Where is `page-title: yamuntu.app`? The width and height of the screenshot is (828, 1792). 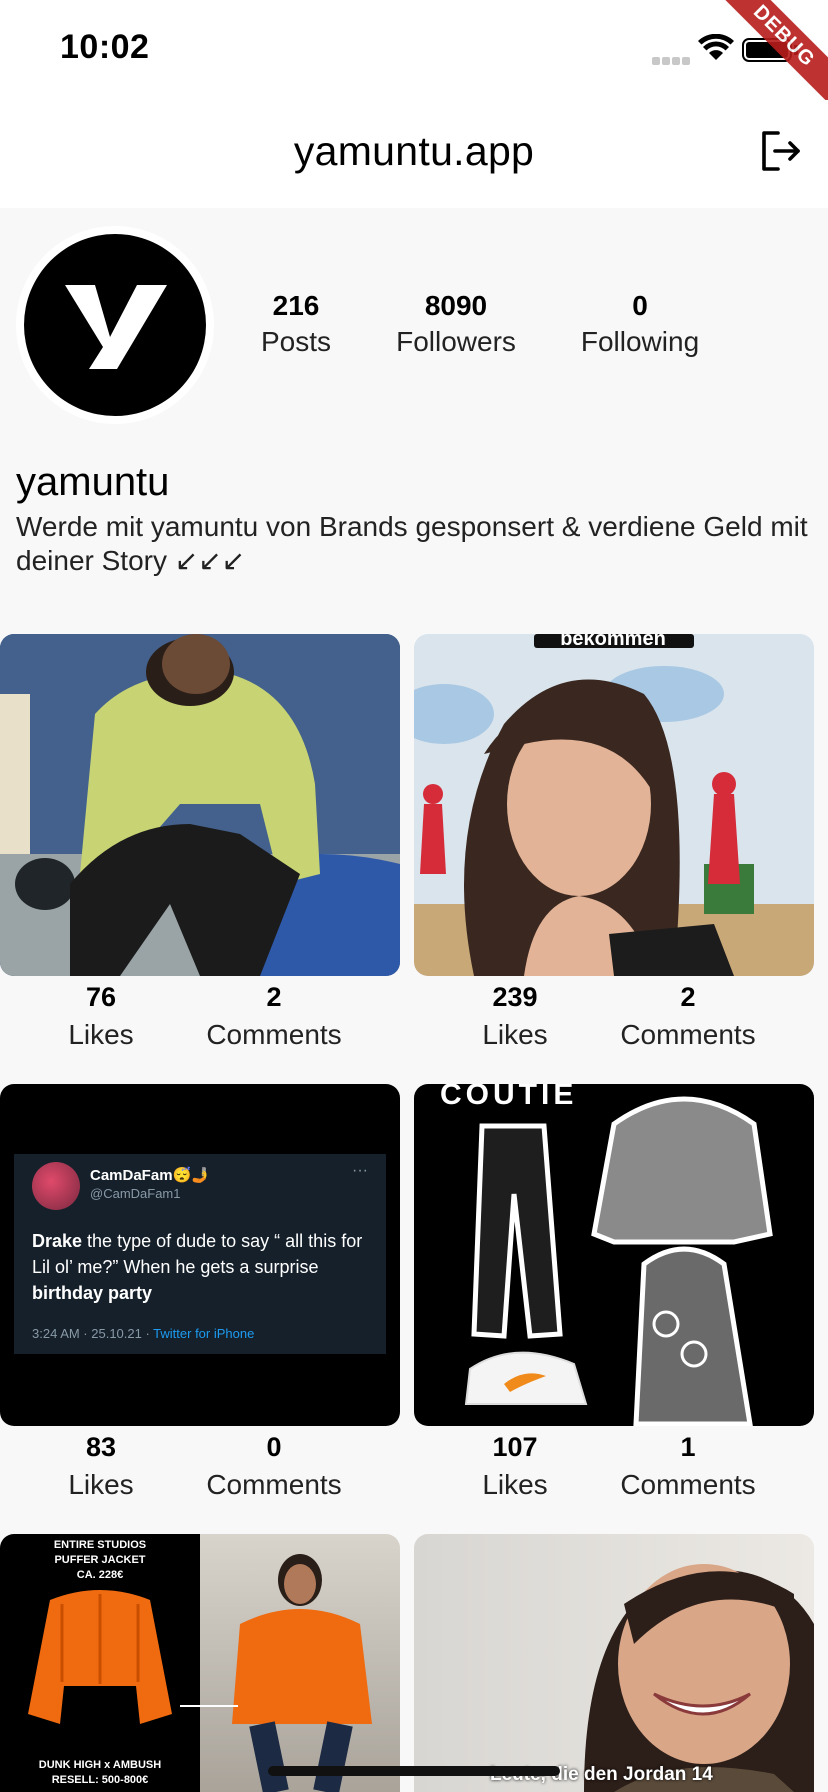
page-title: yamuntu.app is located at coordinates (414, 151).